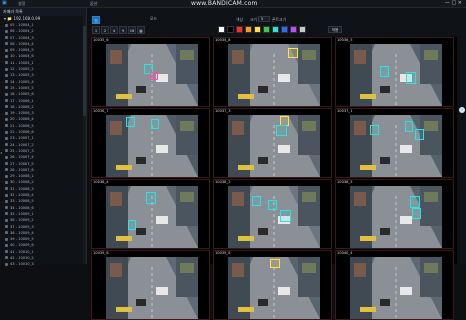 This screenshot has height=320, width=466. Describe the element at coordinates (150, 143) in the screenshot. I see `camera-tile: 10036_7` at that location.